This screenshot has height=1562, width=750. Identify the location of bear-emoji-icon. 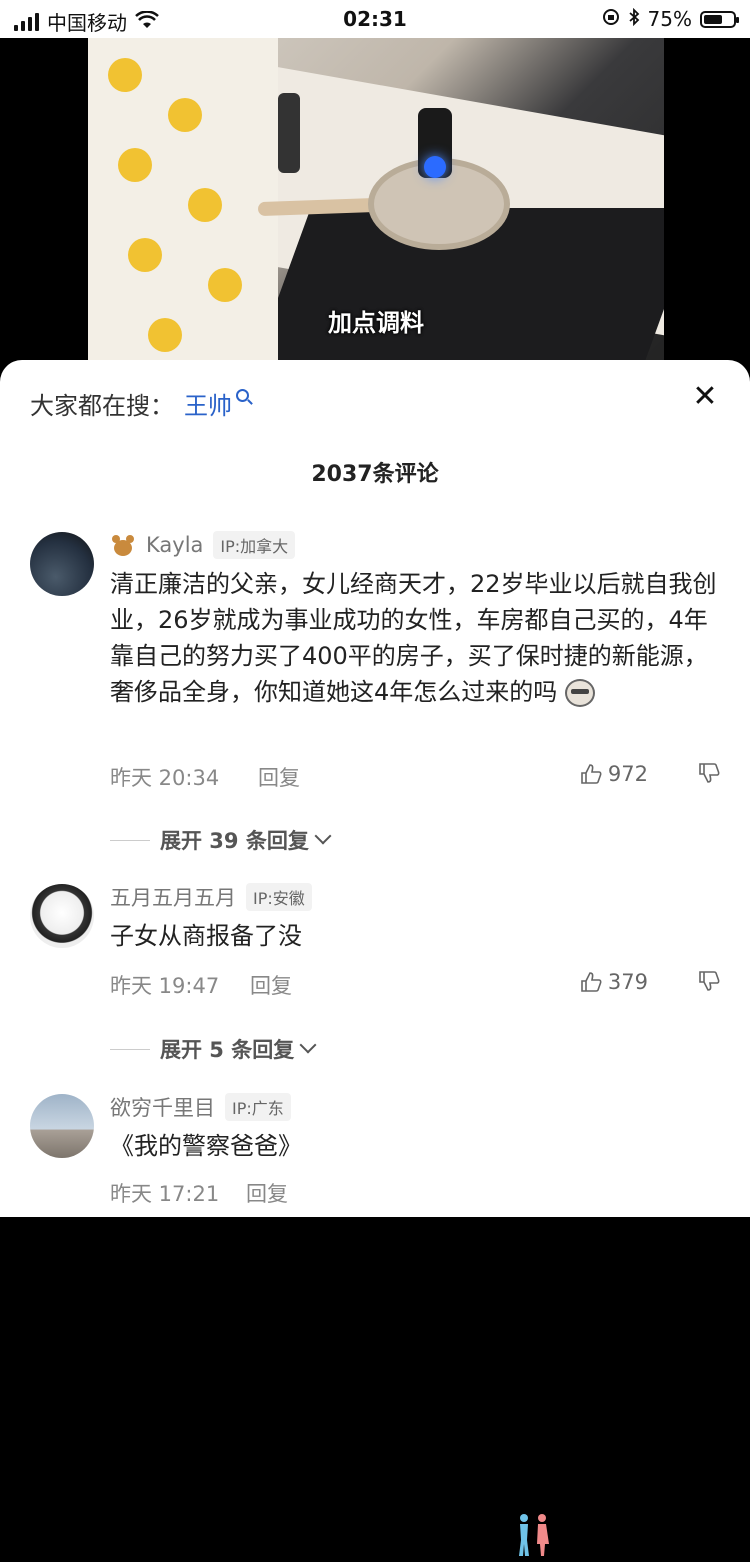
(123, 545).